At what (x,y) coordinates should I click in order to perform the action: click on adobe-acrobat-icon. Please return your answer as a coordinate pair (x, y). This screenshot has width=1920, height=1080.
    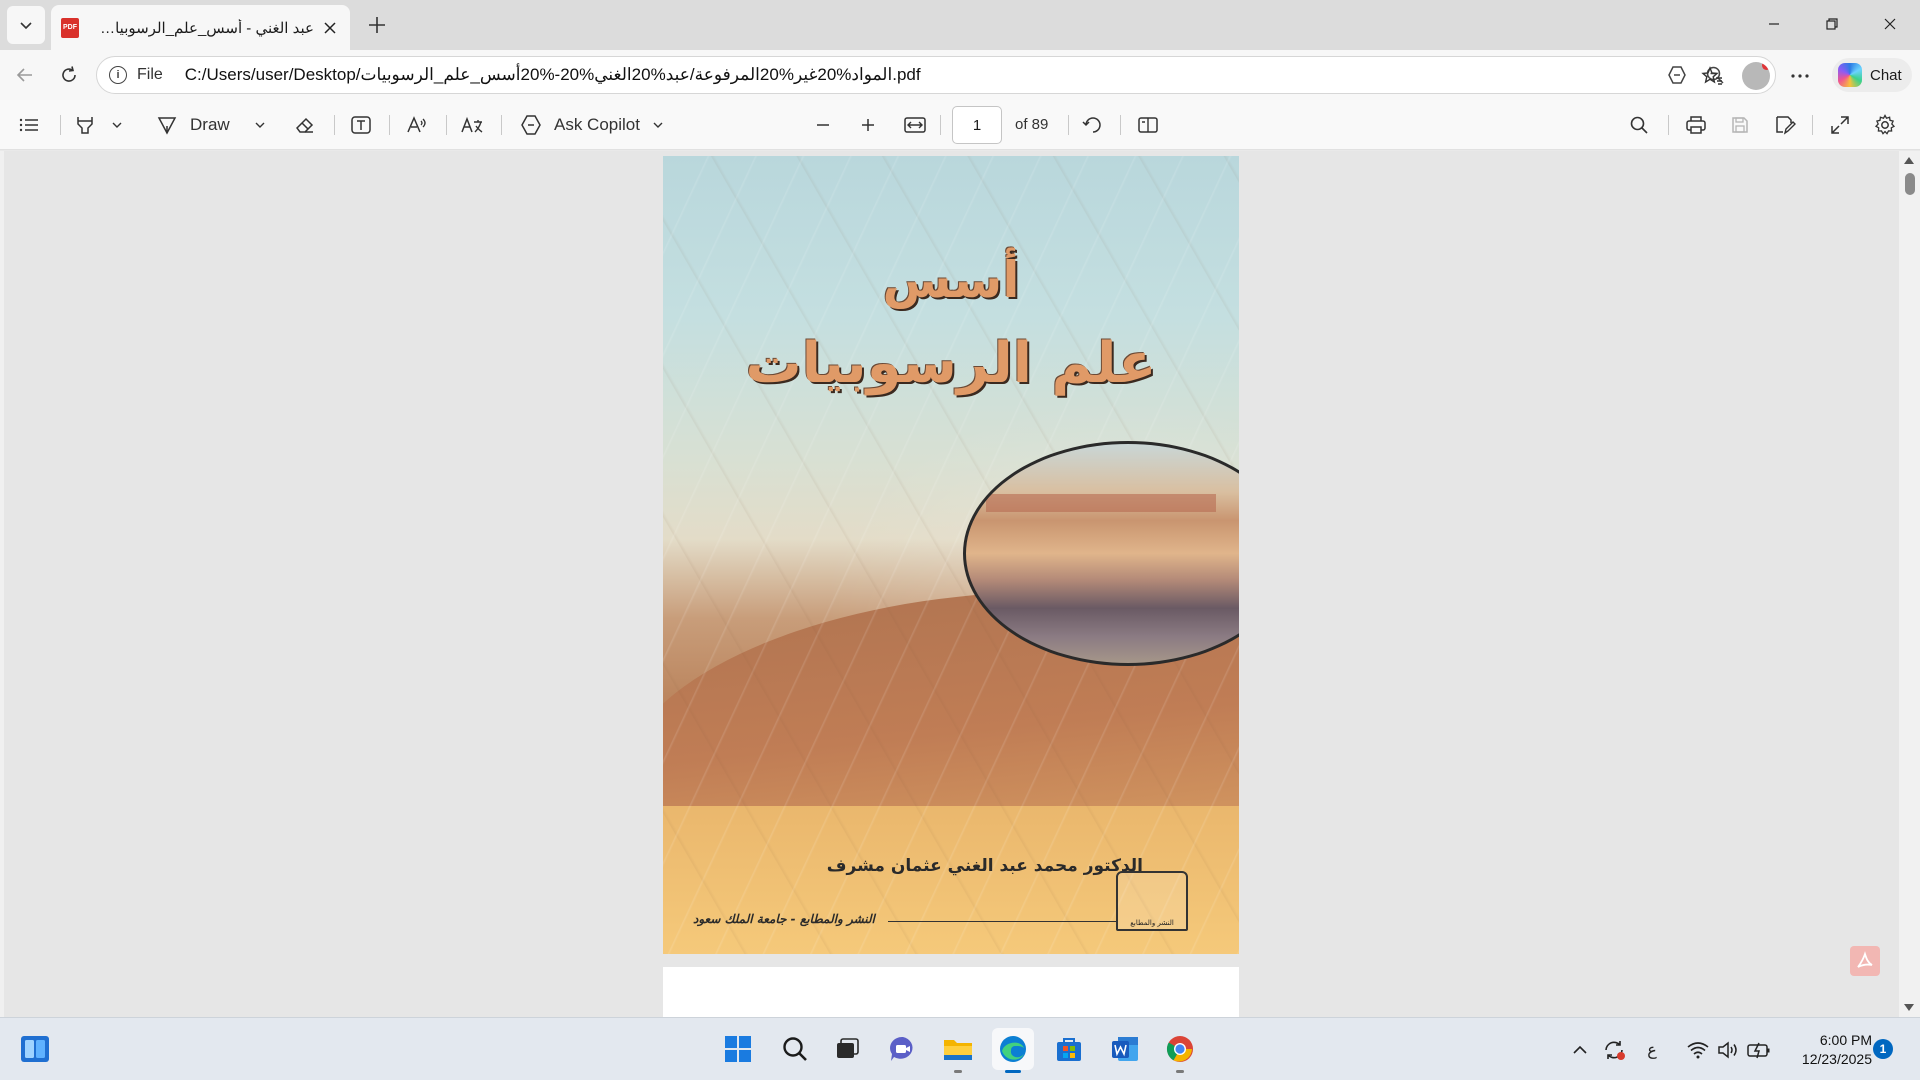
    Looking at the image, I should click on (1865, 961).